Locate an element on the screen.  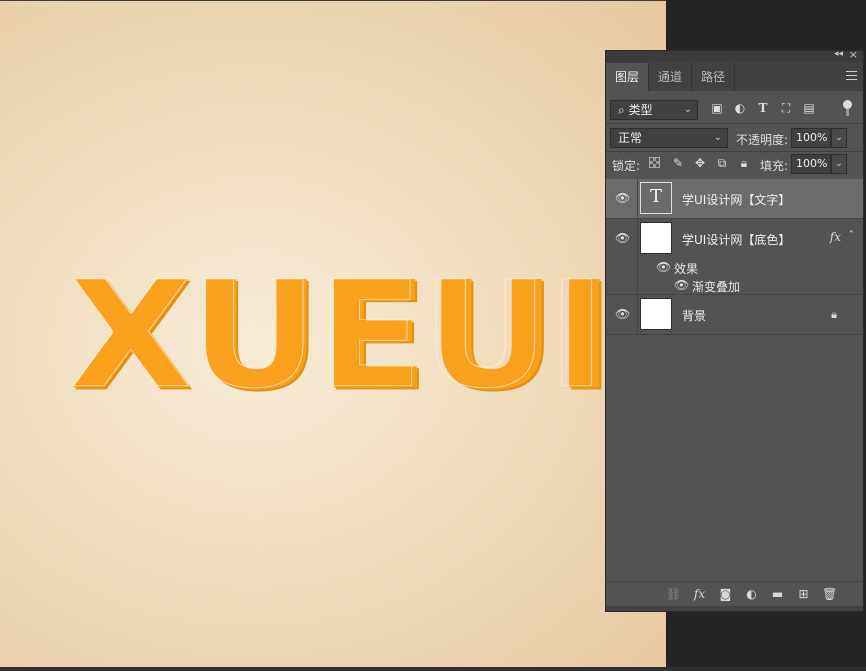
layer-row-text: 👁︎ T 学UI设计网【文字】 is located at coordinates (734, 199).